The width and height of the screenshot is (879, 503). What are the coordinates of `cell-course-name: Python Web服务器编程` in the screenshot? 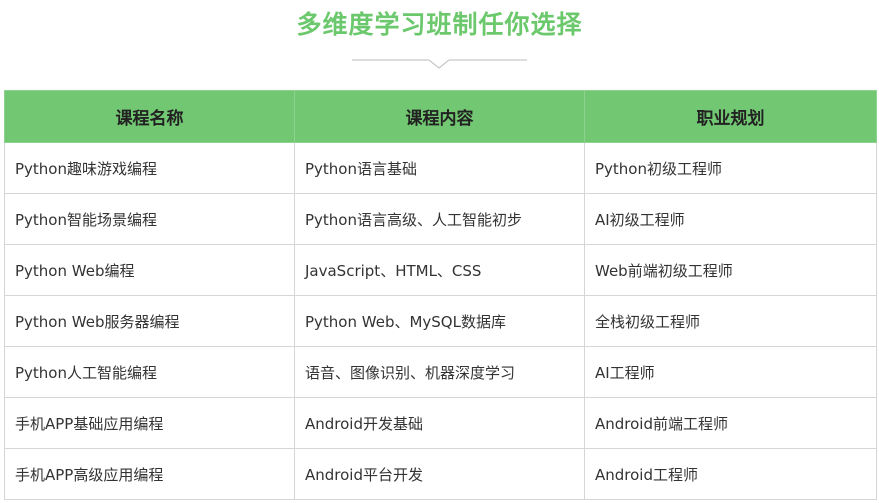 It's located at (149, 321).